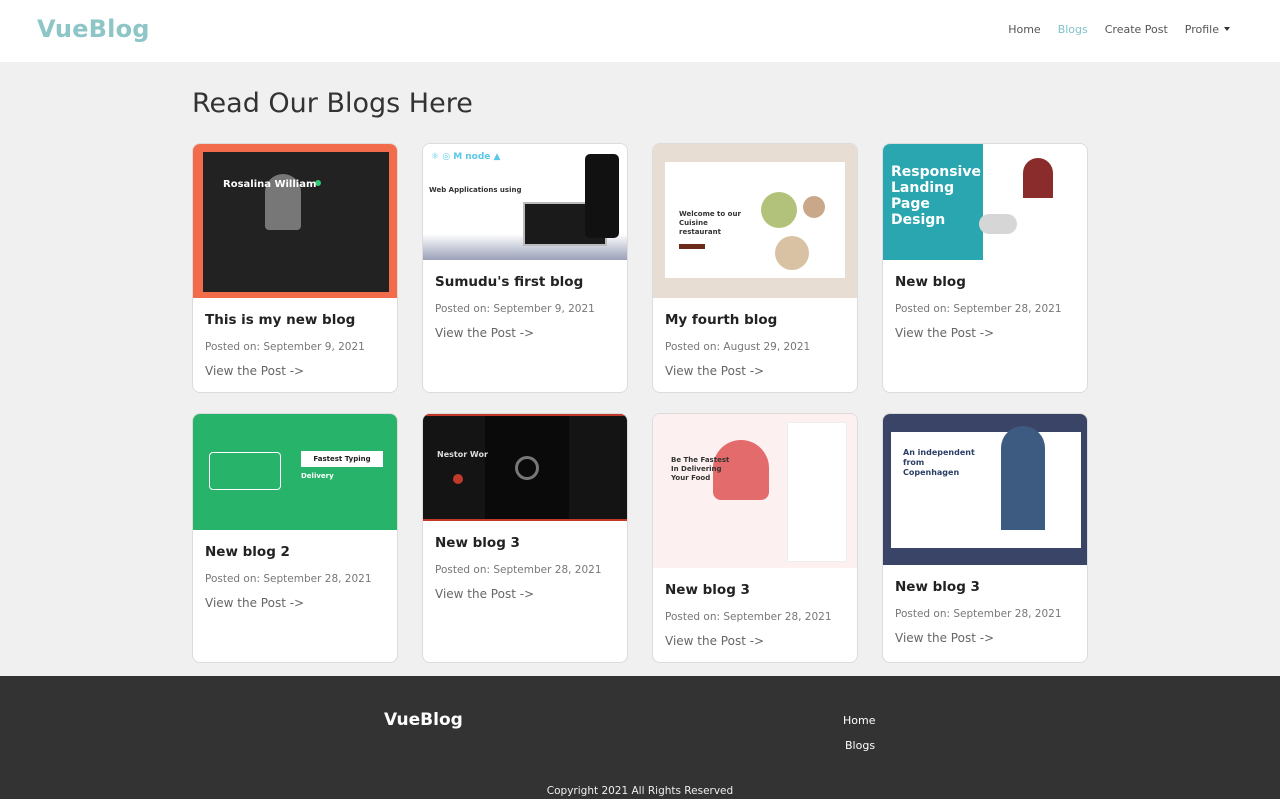 This screenshot has height=799, width=1280. Describe the element at coordinates (859, 720) in the screenshot. I see `footer-link-home: Home` at that location.